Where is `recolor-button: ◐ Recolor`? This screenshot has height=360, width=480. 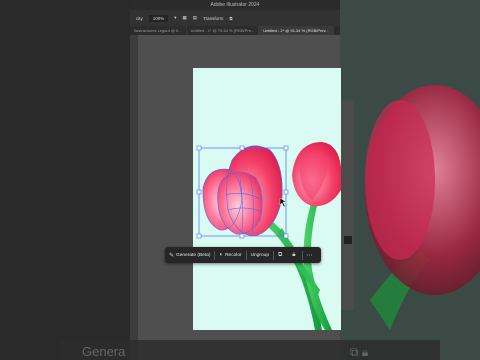 recolor-button: ◐ Recolor is located at coordinates (230, 255).